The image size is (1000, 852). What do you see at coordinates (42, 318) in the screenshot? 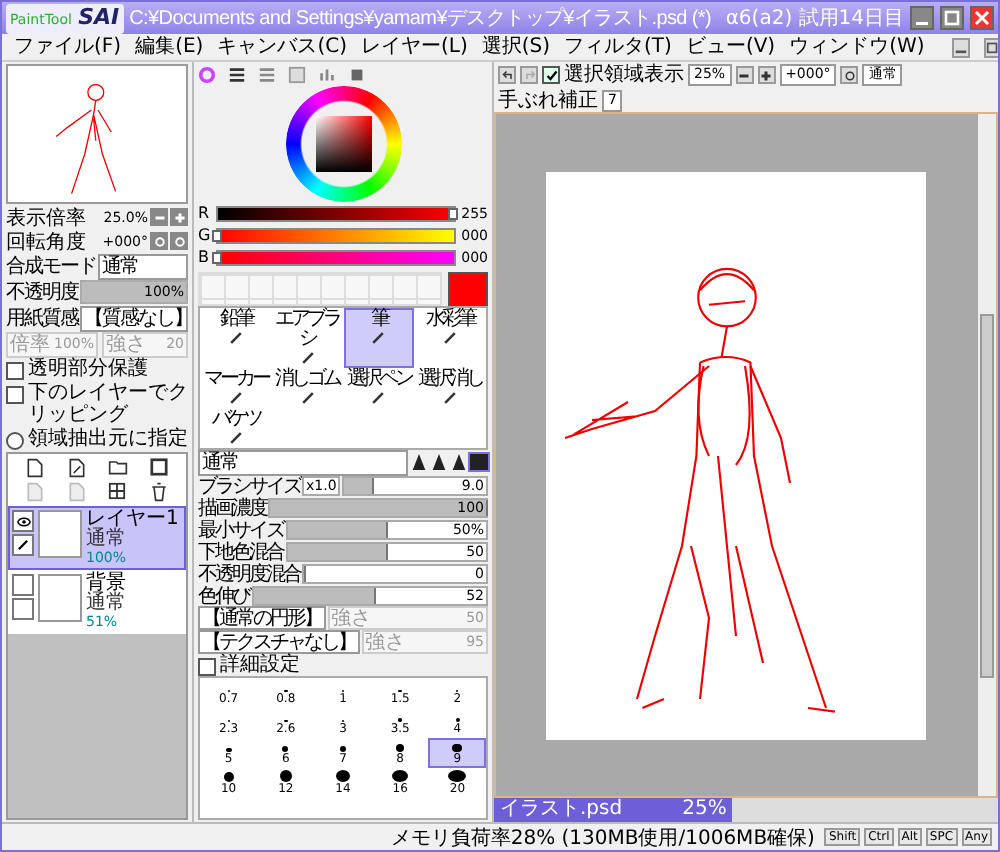
I see `paper-texture-label: 用紙質感` at bounding box center [42, 318].